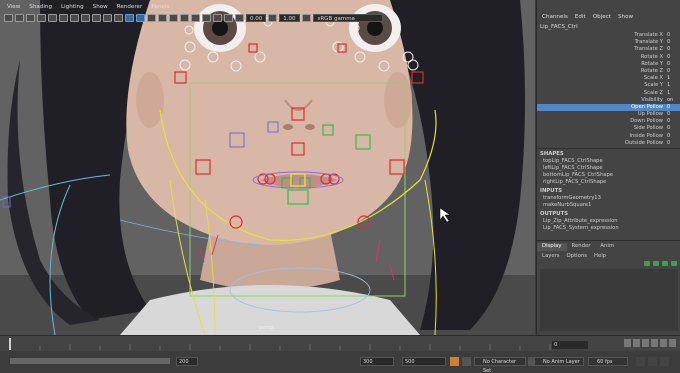 Image resolution: width=680 pixels, height=373 pixels. I want to click on camera-name-label: persp, so click(266, 328).